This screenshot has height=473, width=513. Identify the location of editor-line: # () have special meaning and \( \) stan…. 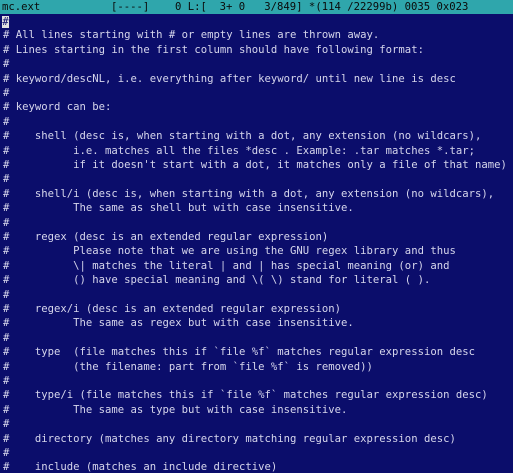
(216, 280).